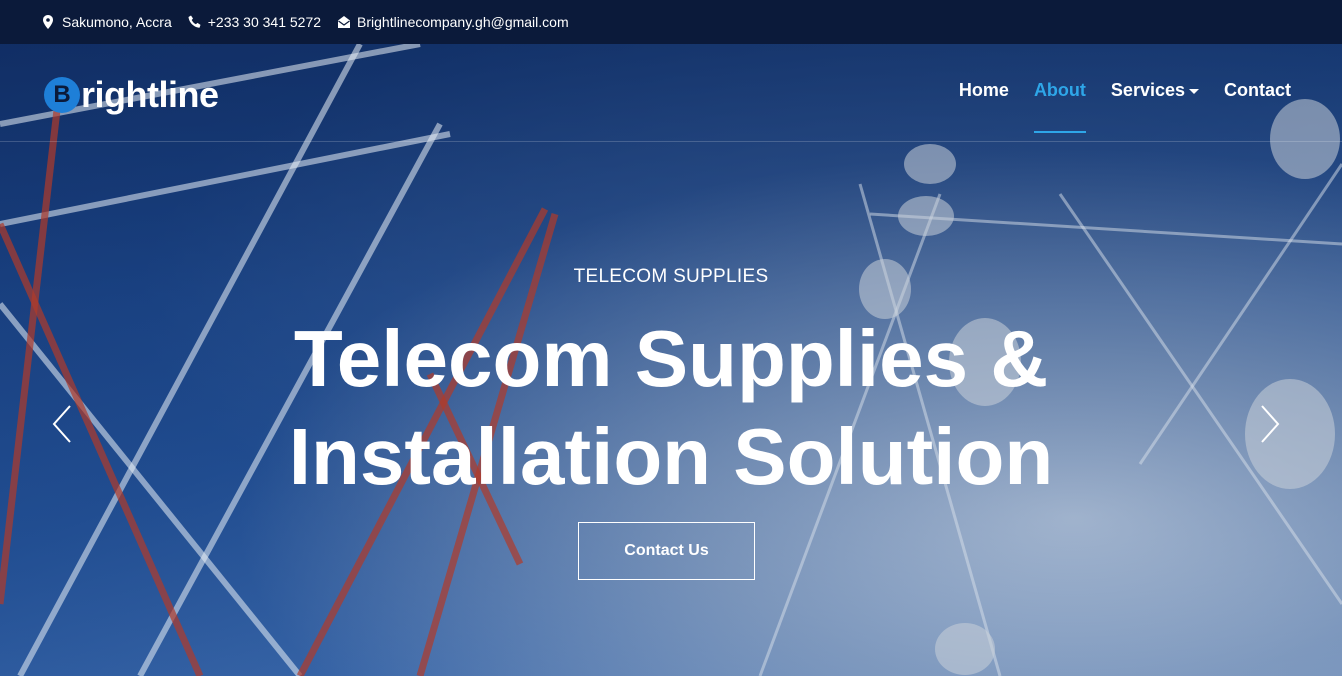 The height and width of the screenshot is (676, 1342). Describe the element at coordinates (671, 456) in the screenshot. I see `hero-headline-line-2: Installation Solution` at that location.